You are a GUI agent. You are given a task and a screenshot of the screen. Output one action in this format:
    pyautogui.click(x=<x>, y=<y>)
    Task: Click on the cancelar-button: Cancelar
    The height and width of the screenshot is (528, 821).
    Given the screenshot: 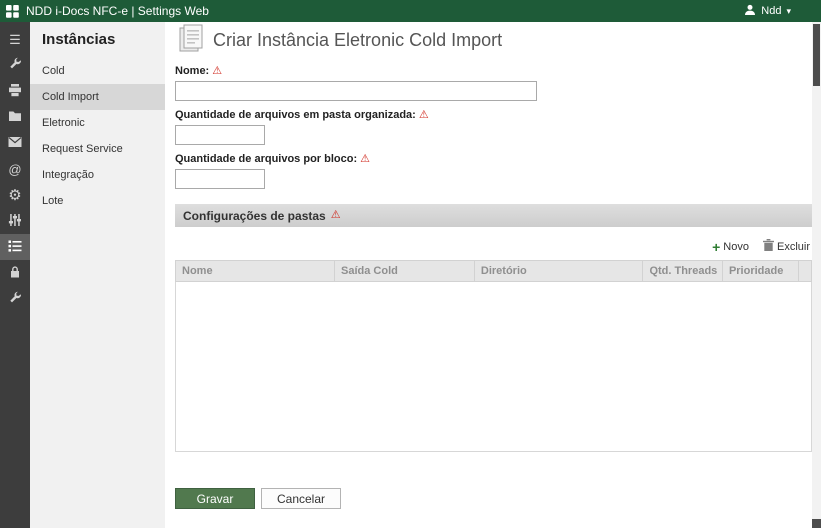 What is the action you would take?
    pyautogui.click(x=301, y=498)
    